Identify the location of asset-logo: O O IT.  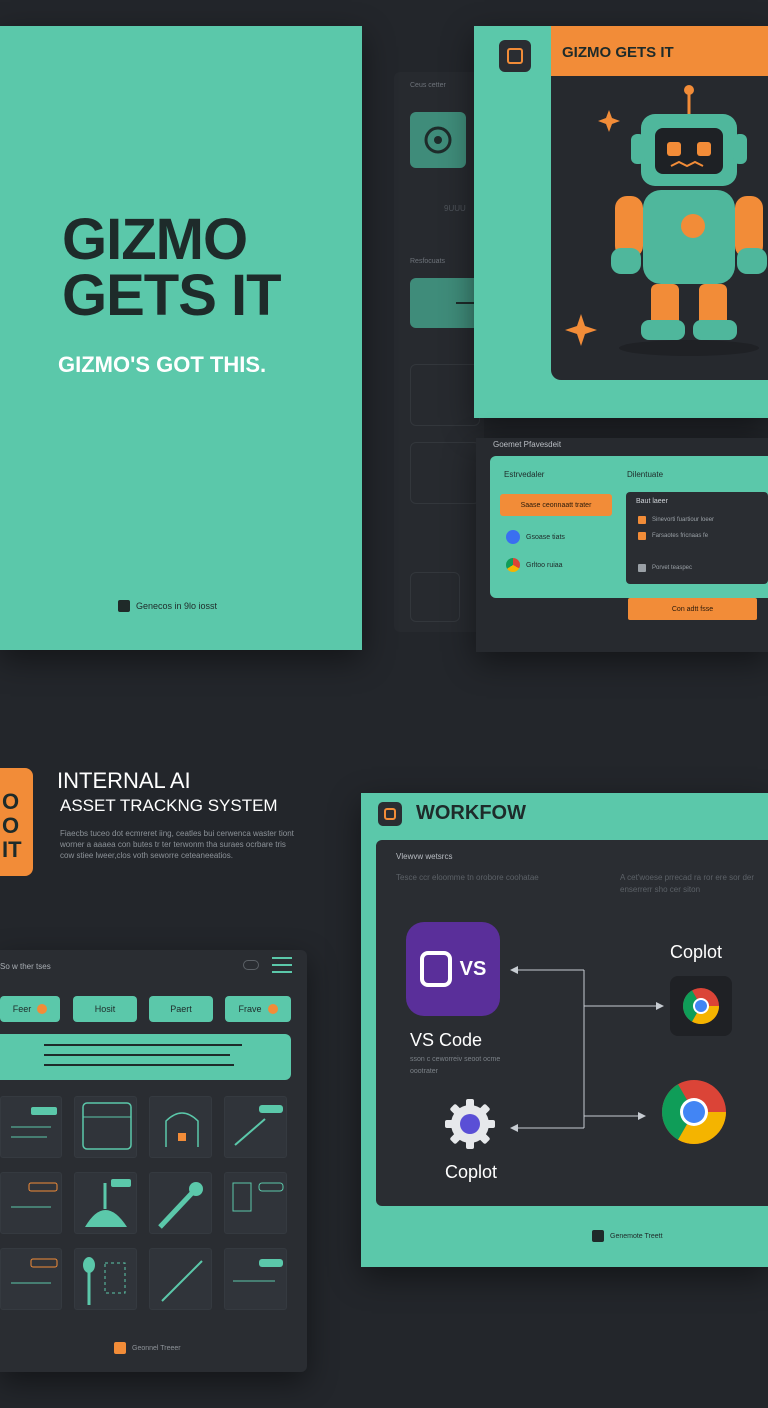
(16, 822).